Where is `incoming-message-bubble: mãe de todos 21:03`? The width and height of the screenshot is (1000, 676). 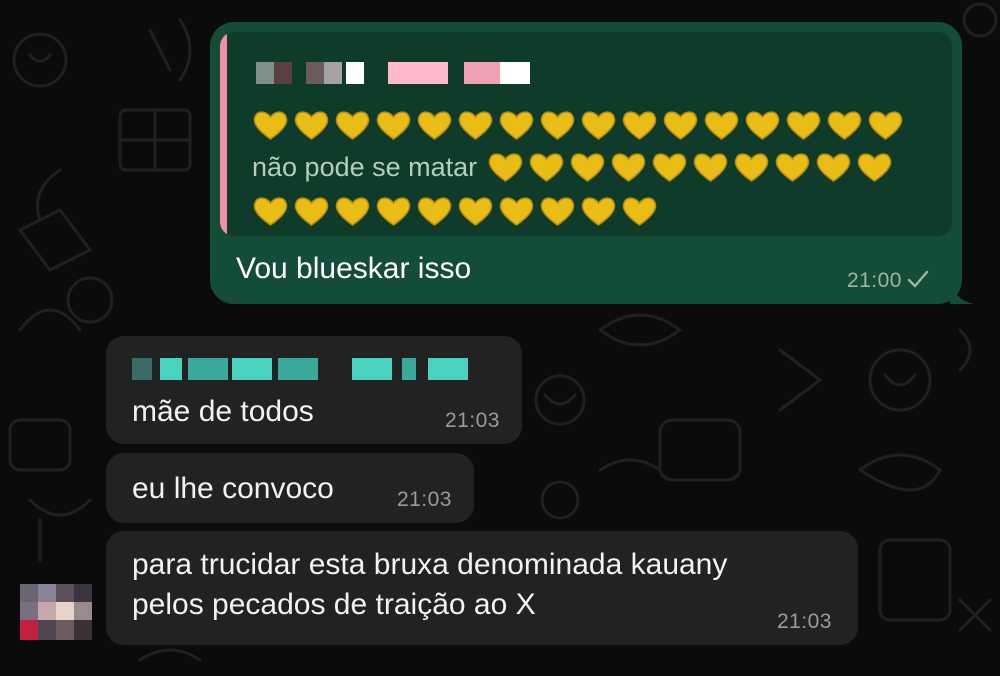
incoming-message-bubble: mãe de todos 21:03 is located at coordinates (314, 390).